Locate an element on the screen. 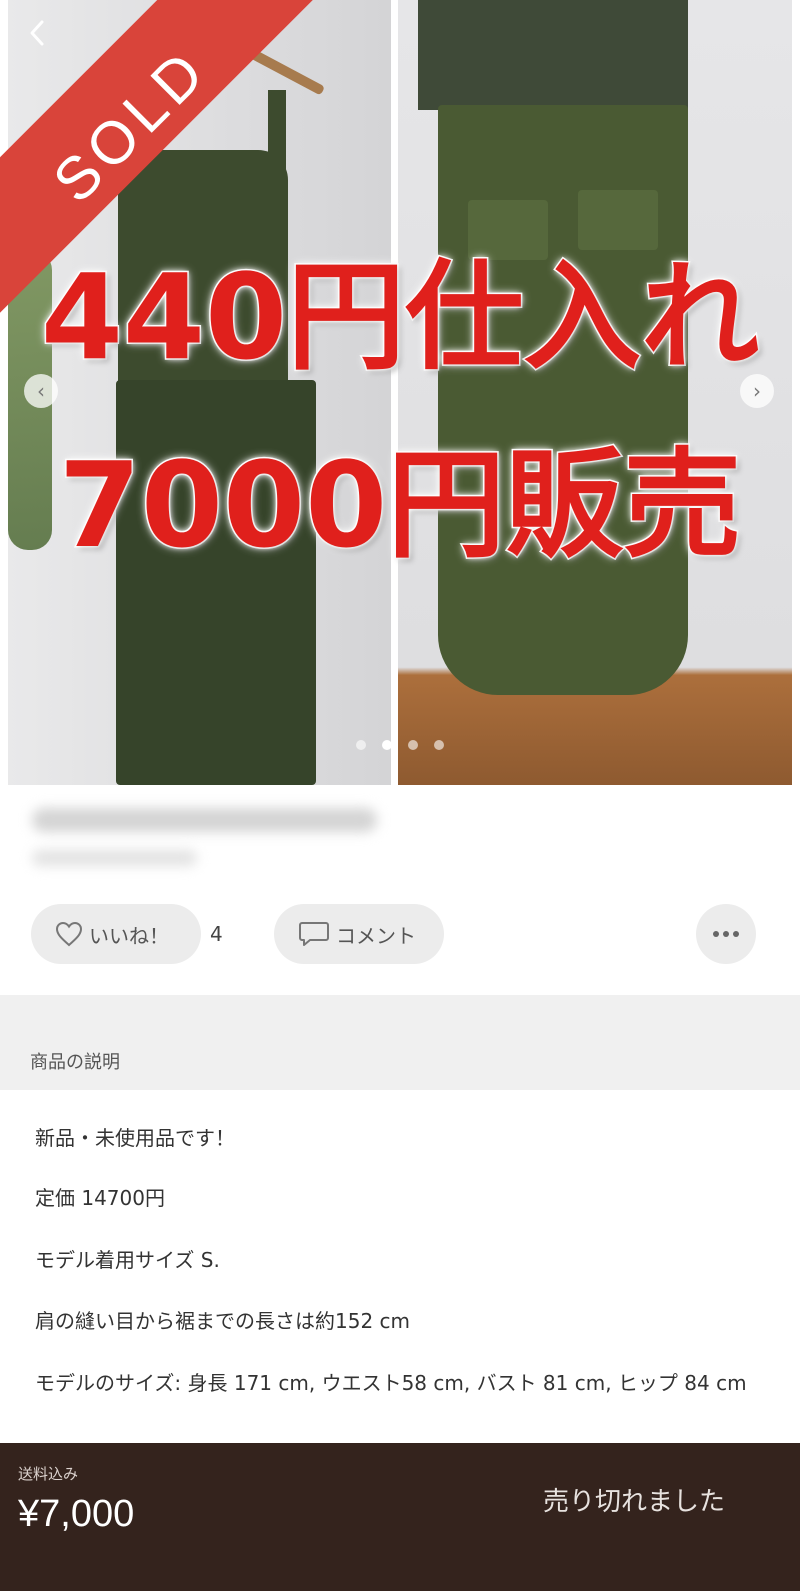 The height and width of the screenshot is (1591, 800). back-button is located at coordinates (40, 36).